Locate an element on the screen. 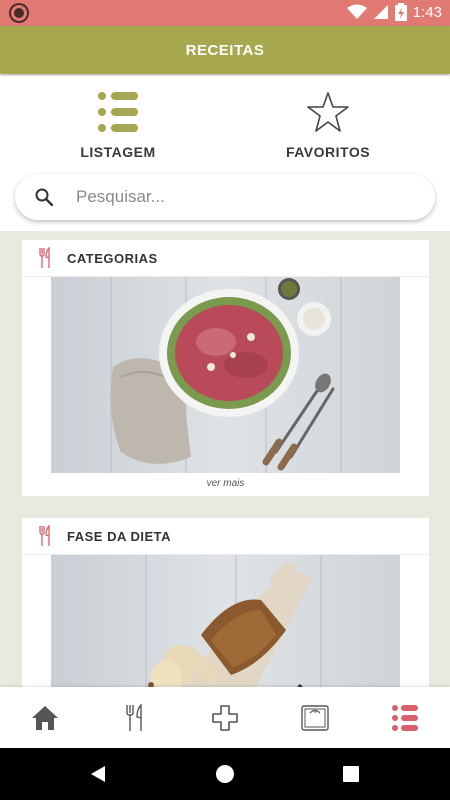  card-title: FASE DA DIETA is located at coordinates (119, 536).